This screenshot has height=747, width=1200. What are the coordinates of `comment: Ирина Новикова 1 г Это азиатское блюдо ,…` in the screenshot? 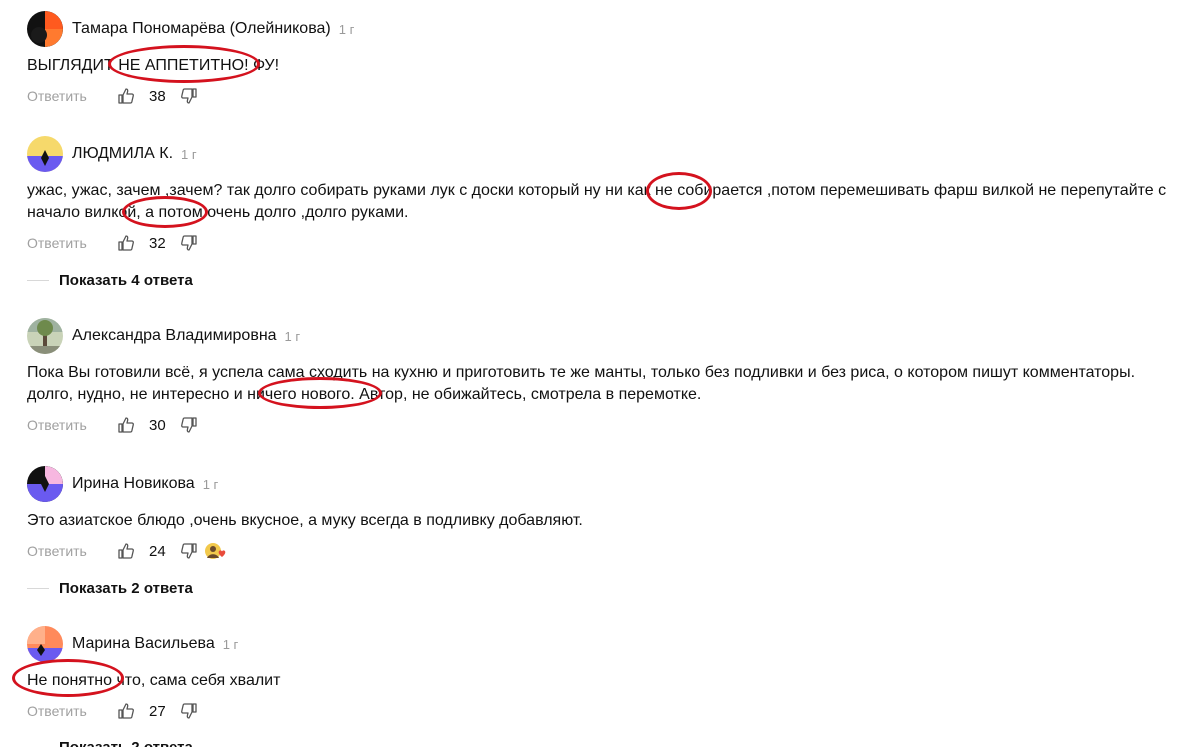 It's located at (607, 514).